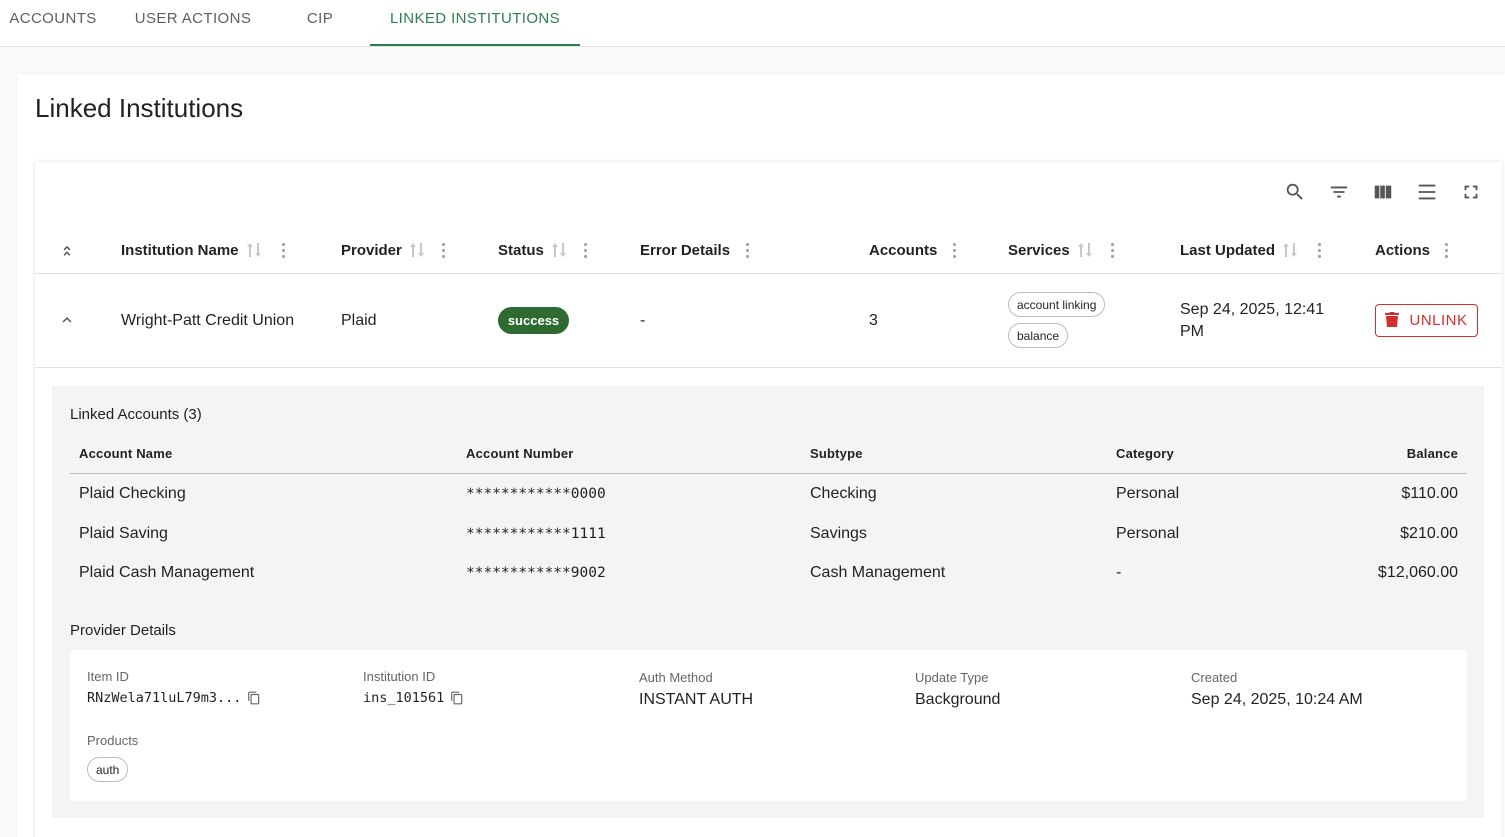 The height and width of the screenshot is (837, 1505). What do you see at coordinates (768, 473) in the screenshot?
I see `subtable-divider` at bounding box center [768, 473].